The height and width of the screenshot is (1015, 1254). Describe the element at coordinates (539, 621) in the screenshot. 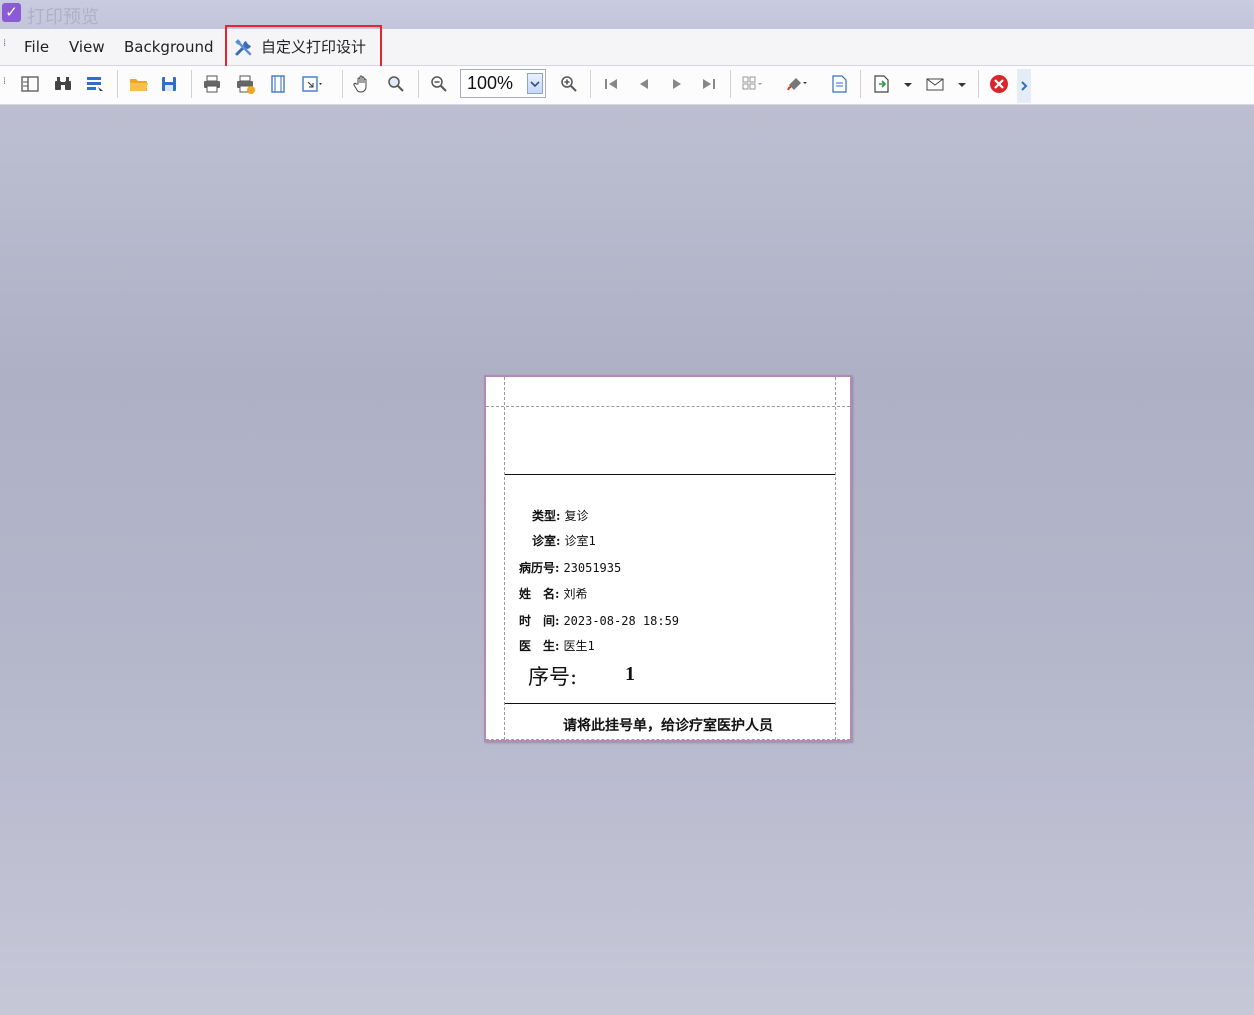

I see `field-label: 时 间:` at that location.